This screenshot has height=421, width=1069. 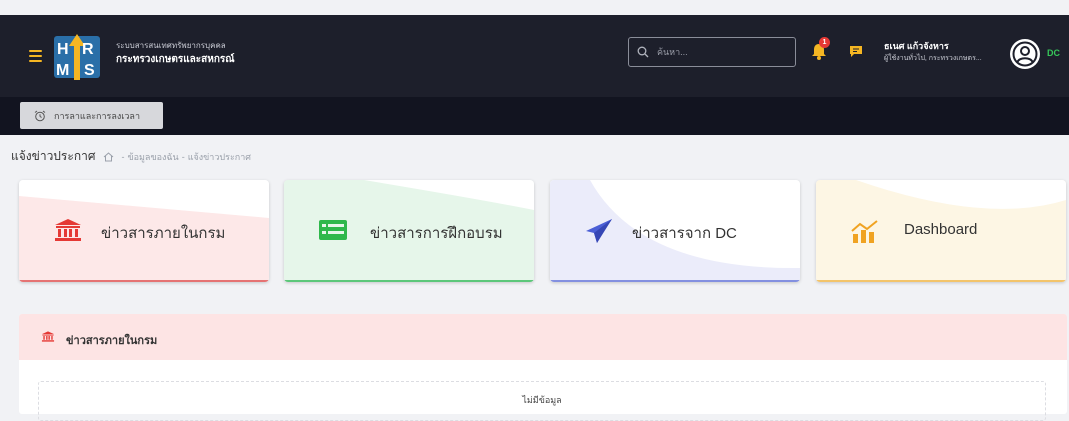 What do you see at coordinates (219, 156) in the screenshot?
I see `breadcrumb-item-announcement: แจ้งข่าวประกาศ` at bounding box center [219, 156].